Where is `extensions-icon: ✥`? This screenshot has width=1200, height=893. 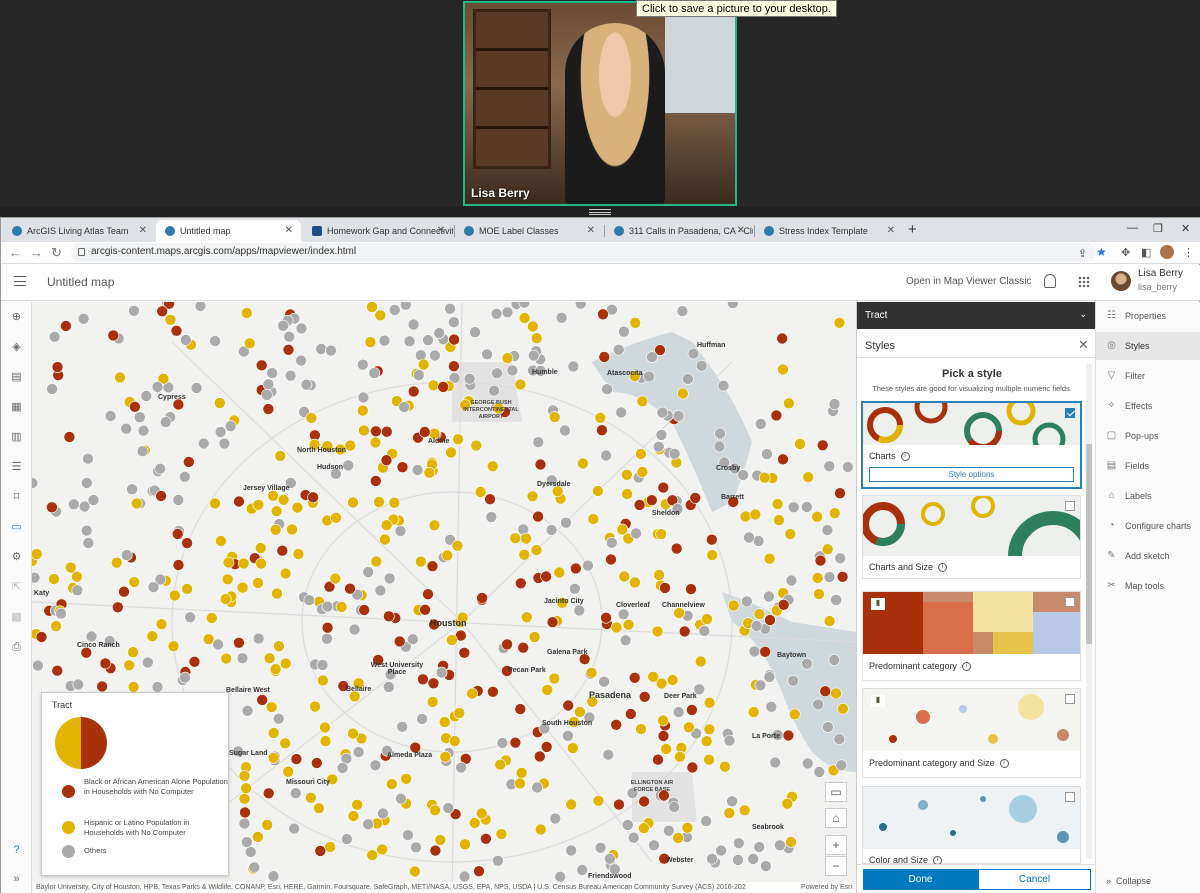 extensions-icon: ✥ is located at coordinates (1125, 252).